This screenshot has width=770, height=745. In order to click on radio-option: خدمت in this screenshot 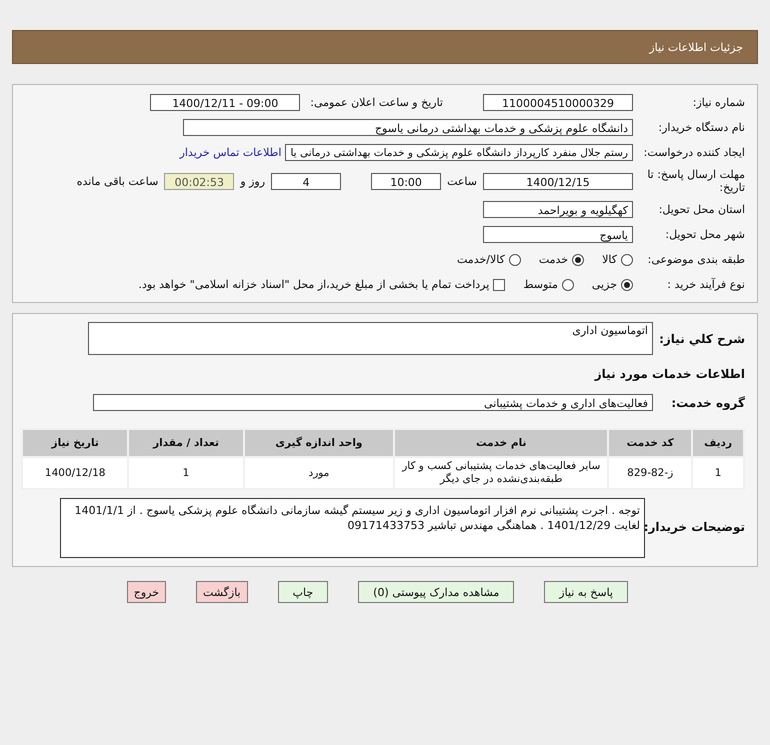, I will do `click(561, 259)`.